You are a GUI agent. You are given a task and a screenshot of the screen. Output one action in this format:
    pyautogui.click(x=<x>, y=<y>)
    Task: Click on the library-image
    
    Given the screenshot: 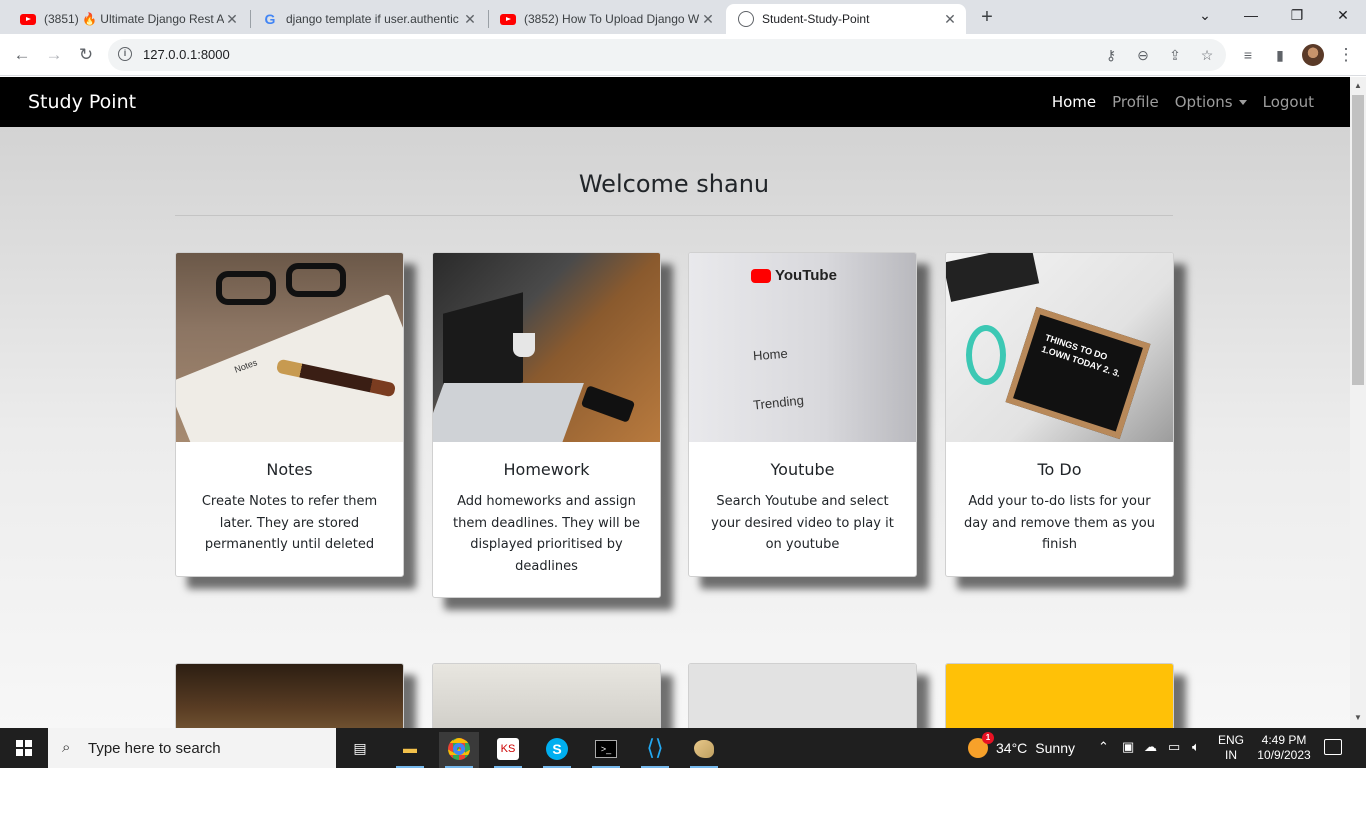 What is the action you would take?
    pyautogui.click(x=289, y=696)
    